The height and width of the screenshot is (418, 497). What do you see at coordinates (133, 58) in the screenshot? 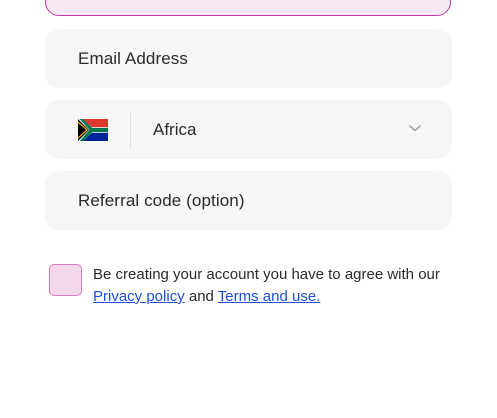
I see `email-placeholder: Email Address` at bounding box center [133, 58].